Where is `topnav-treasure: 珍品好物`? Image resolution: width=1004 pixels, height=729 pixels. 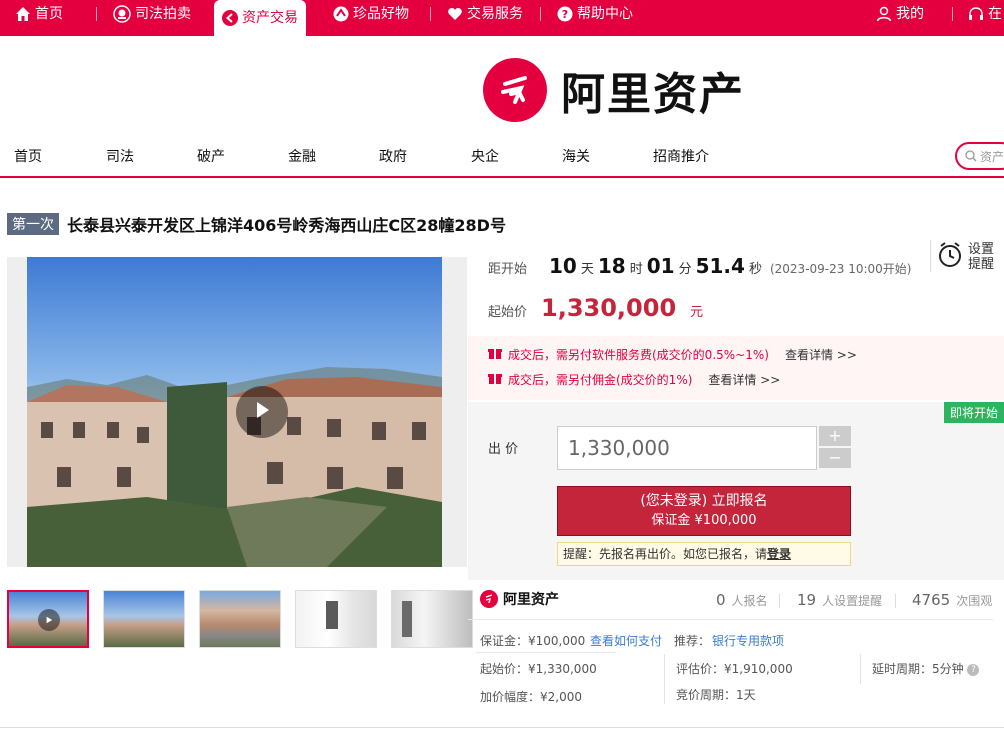
topnav-treasure: 珍品好物 is located at coordinates (371, 14).